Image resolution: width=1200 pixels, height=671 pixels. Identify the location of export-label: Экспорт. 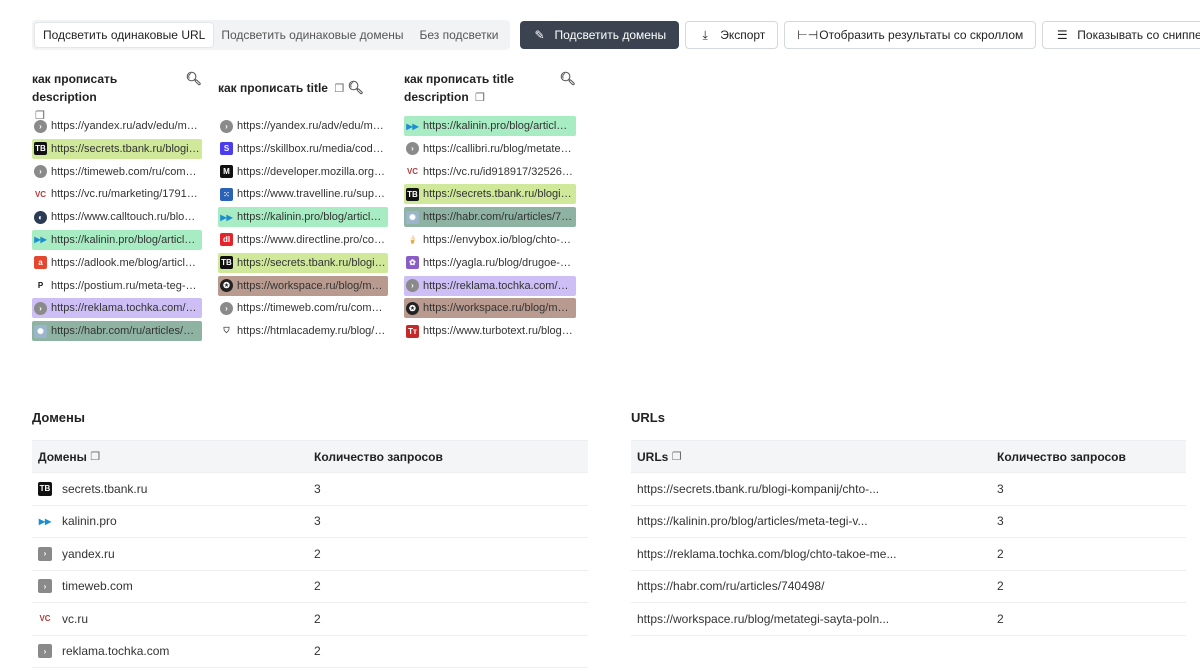
(743, 35).